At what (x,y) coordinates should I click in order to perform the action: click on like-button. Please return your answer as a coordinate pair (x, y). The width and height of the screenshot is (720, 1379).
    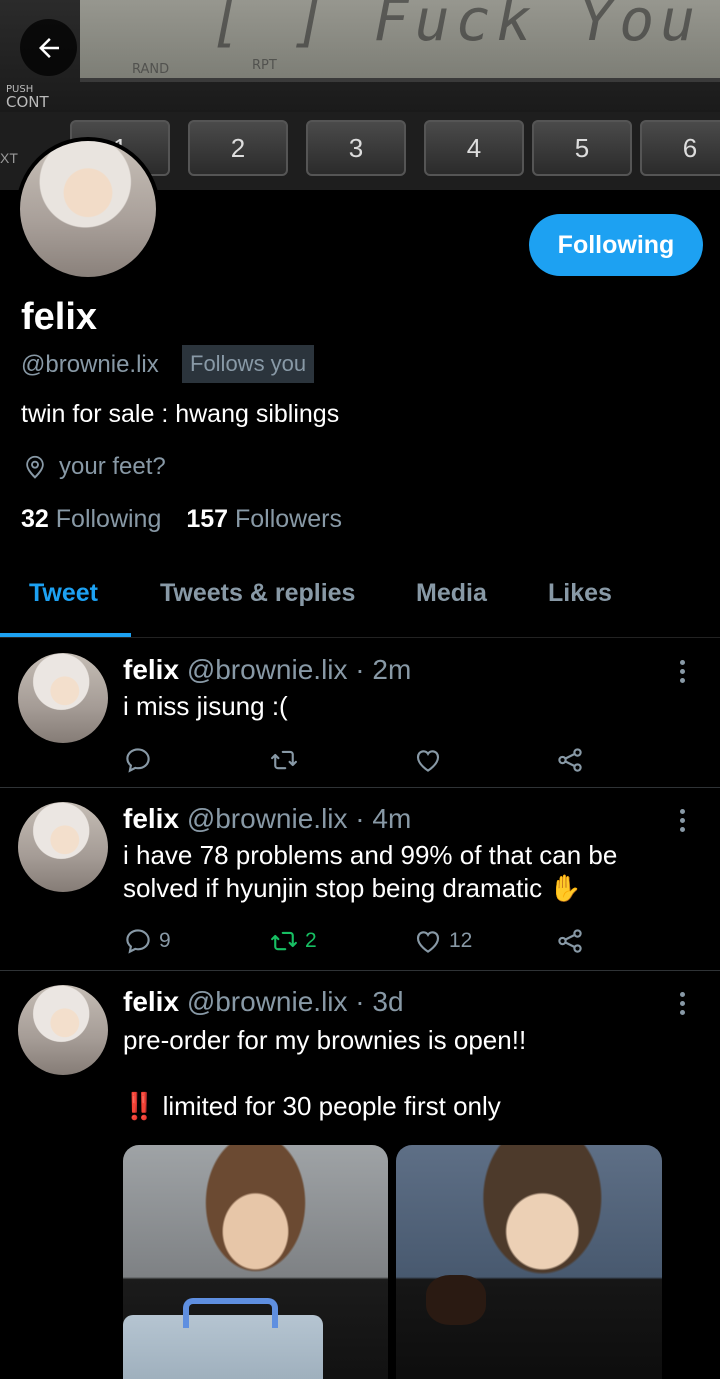
    Looking at the image, I should click on (428, 760).